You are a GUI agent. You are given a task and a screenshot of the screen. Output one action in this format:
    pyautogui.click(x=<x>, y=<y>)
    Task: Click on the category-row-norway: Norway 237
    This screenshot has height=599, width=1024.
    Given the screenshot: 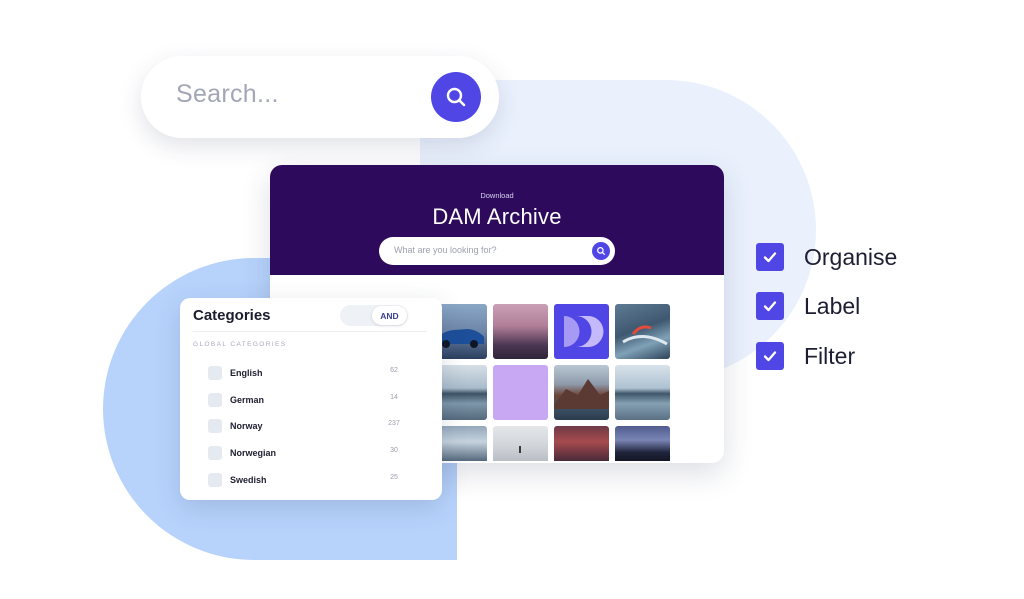 What is the action you would take?
    pyautogui.click(x=308, y=426)
    